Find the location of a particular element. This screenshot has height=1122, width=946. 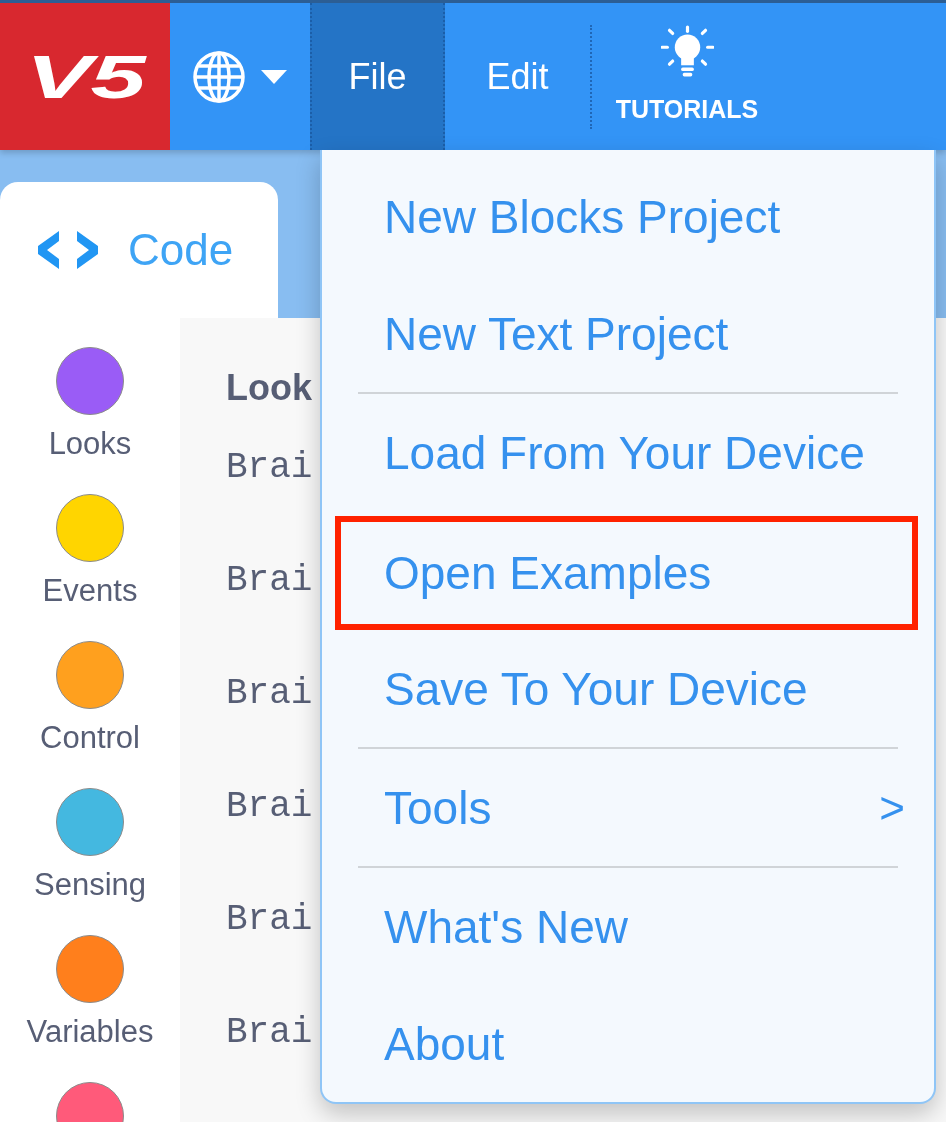

menu-item: What's New is located at coordinates (628, 926).